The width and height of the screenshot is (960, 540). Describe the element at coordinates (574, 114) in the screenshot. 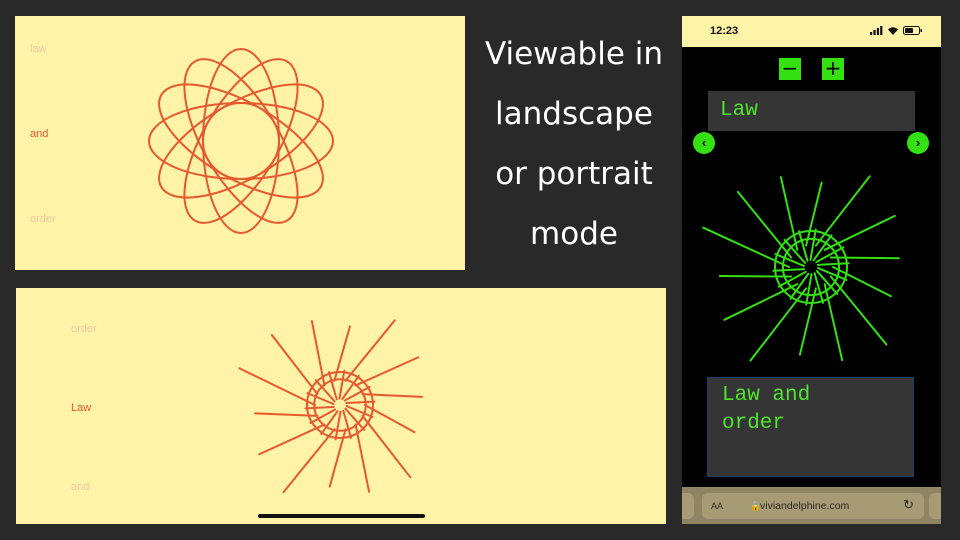

I see `caption-line: landscape` at that location.